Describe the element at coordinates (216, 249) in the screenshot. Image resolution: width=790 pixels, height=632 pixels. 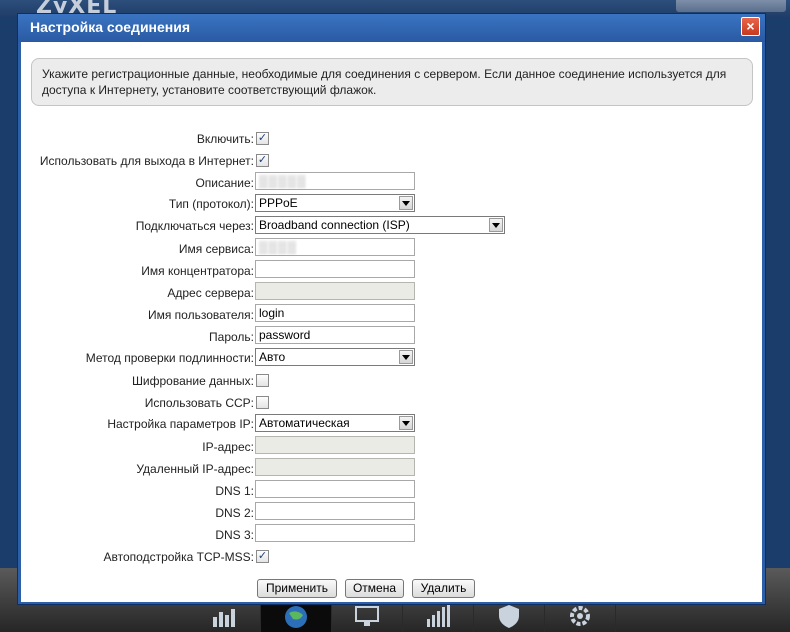
I see `service-name-label: Имя сервиса:` at that location.